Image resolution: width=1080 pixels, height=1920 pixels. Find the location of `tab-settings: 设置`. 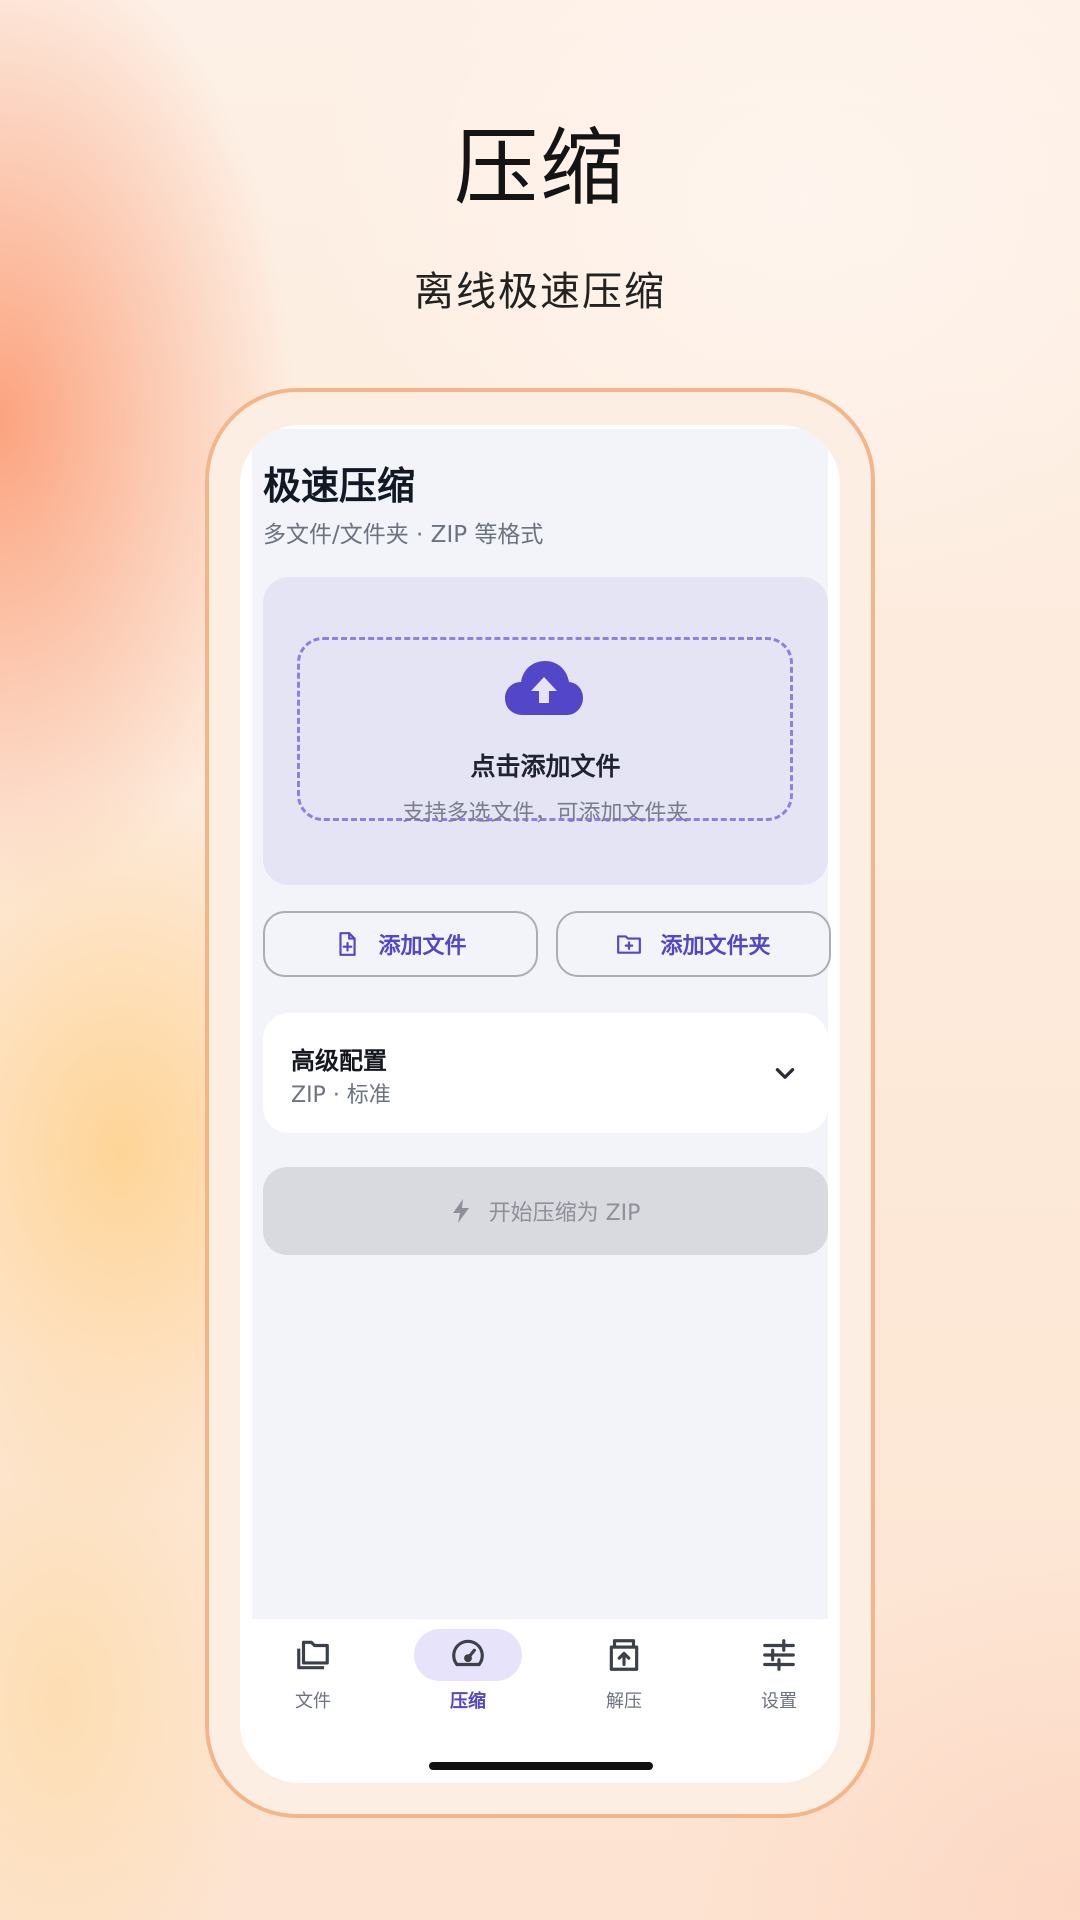

tab-settings: 设置 is located at coordinates (779, 1674).